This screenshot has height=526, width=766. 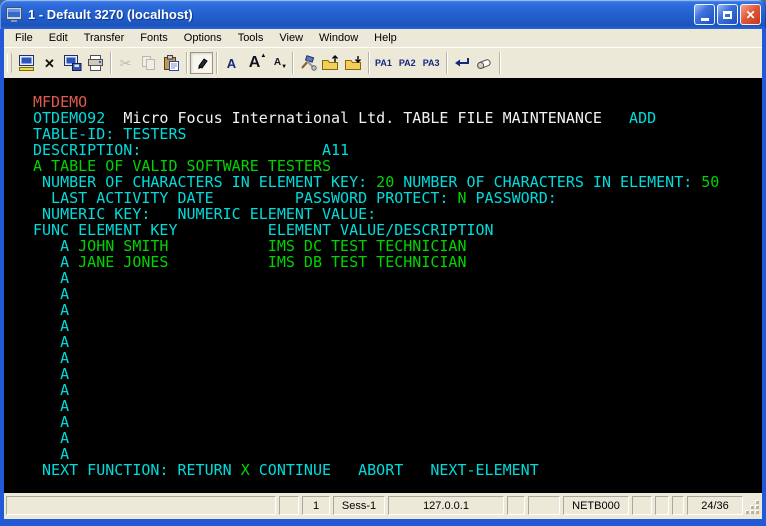 I want to click on pa-key-group: PA1 PA2 PA3, so click(x=407, y=63).